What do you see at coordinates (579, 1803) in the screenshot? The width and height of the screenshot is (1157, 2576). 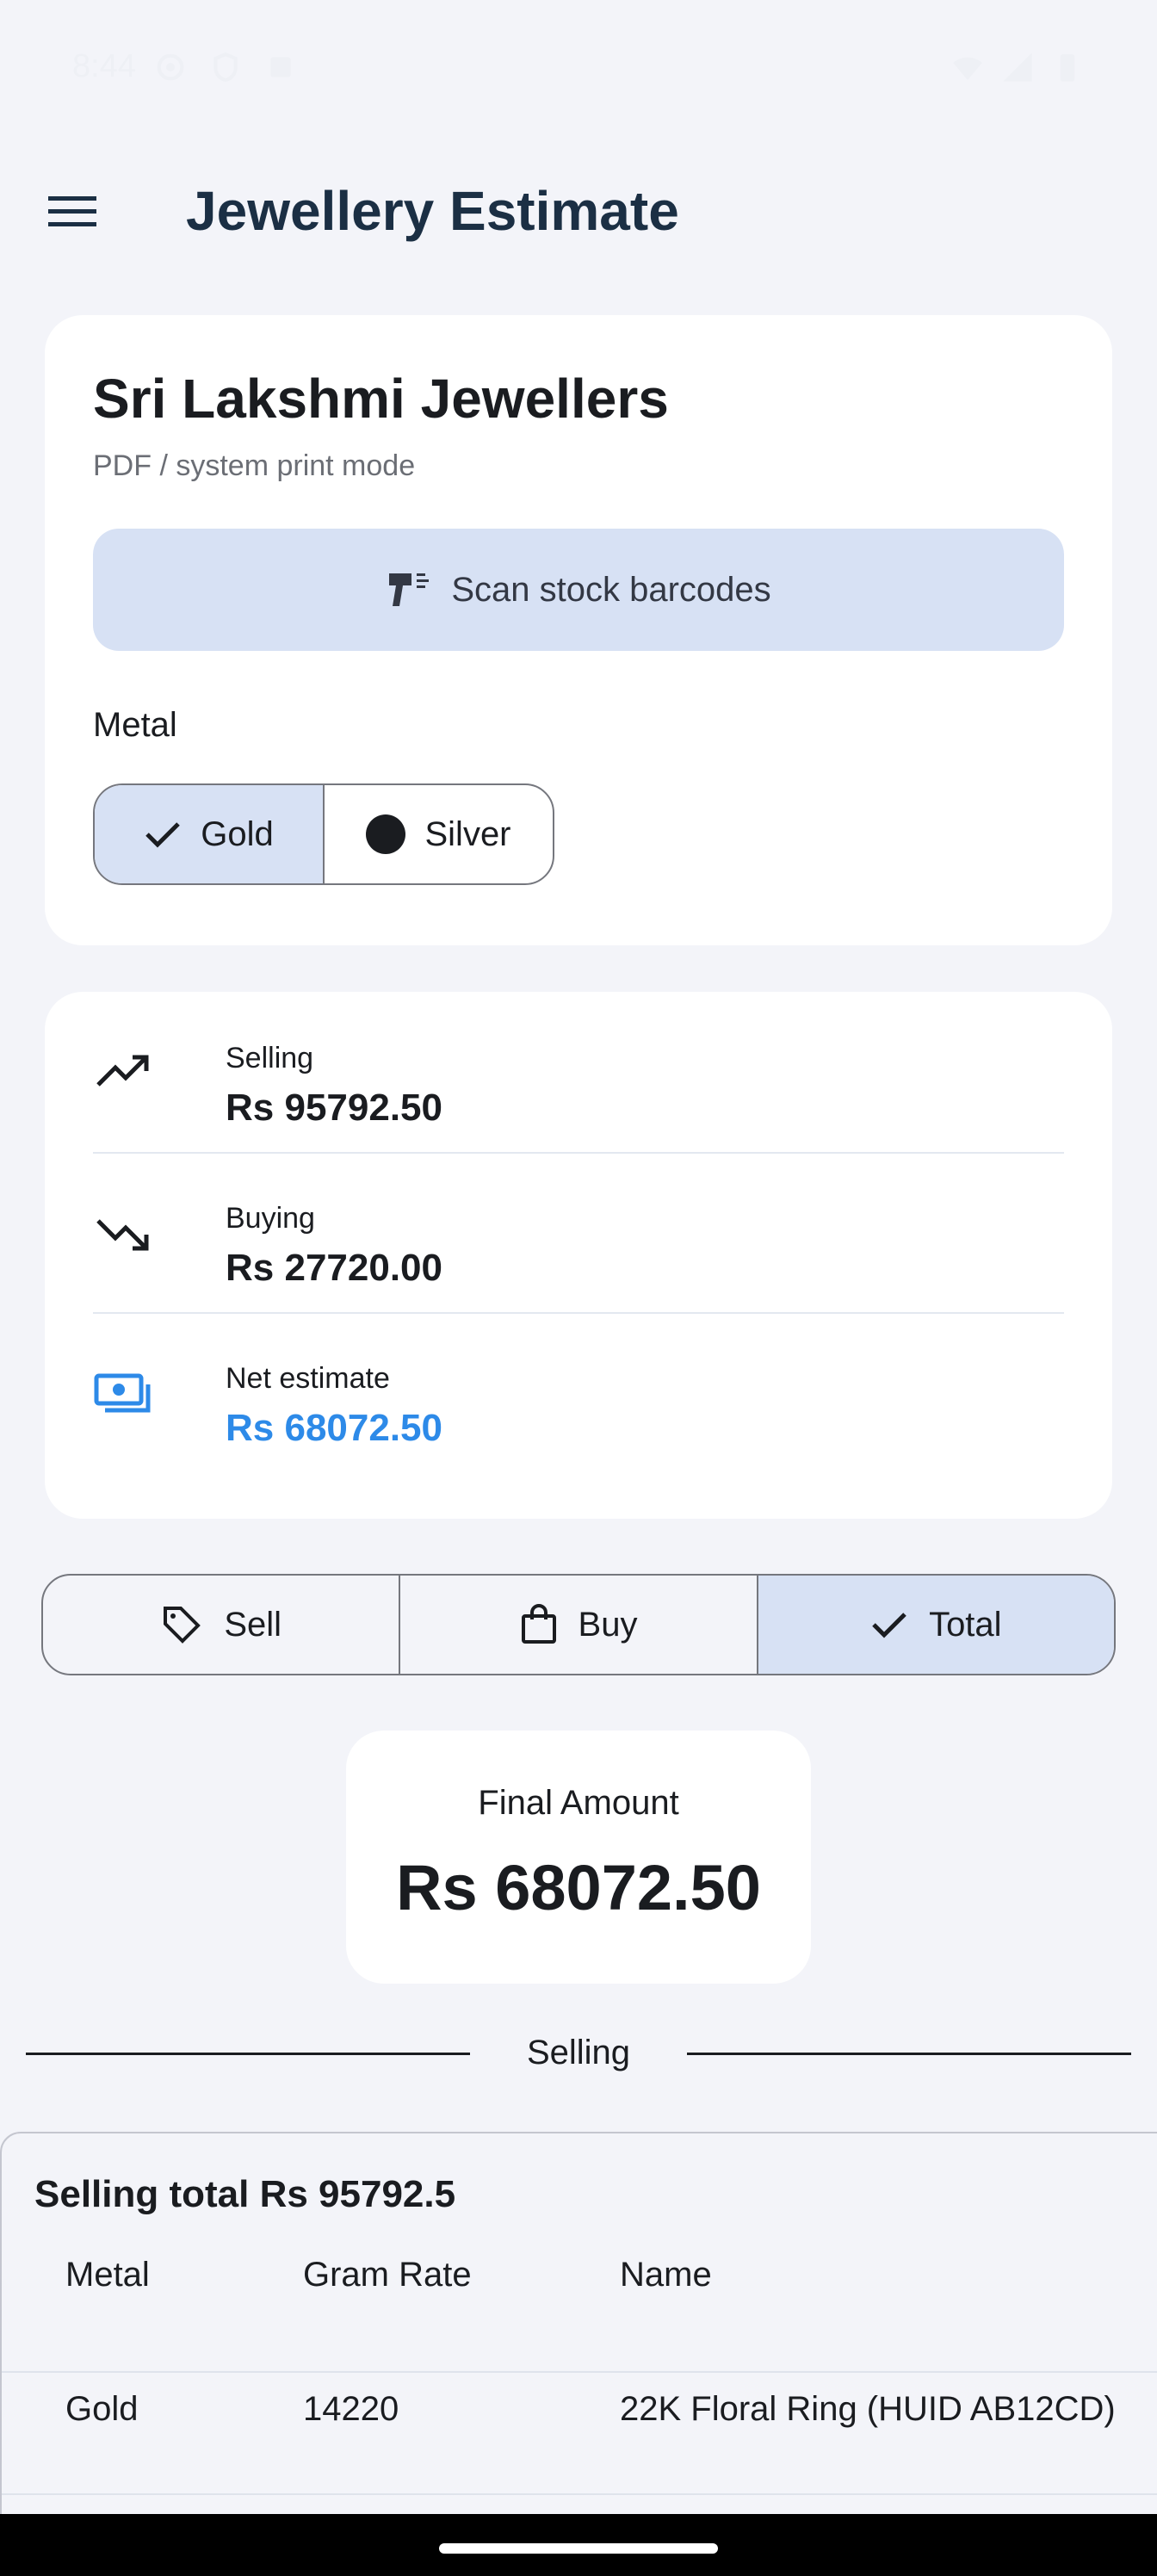 I see `final-amount-label: Final Amount` at bounding box center [579, 1803].